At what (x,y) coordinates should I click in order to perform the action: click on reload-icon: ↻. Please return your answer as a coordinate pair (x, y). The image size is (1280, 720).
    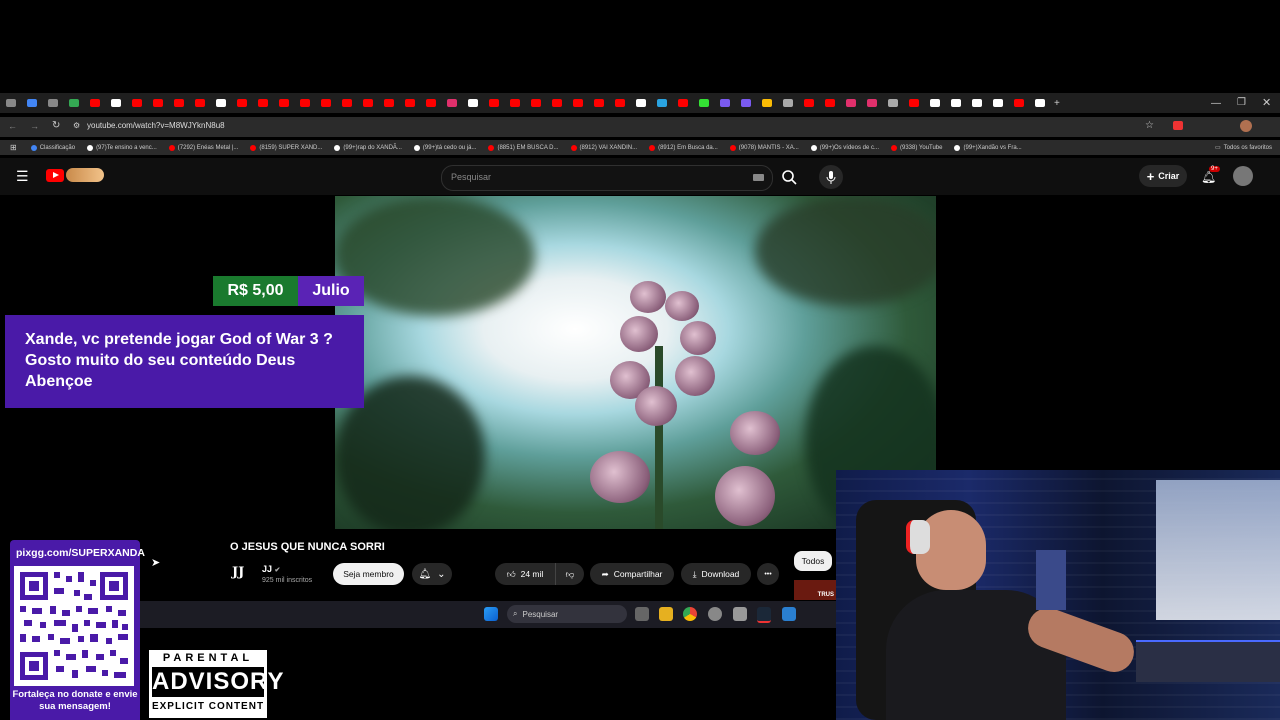
    Looking at the image, I should click on (56, 125).